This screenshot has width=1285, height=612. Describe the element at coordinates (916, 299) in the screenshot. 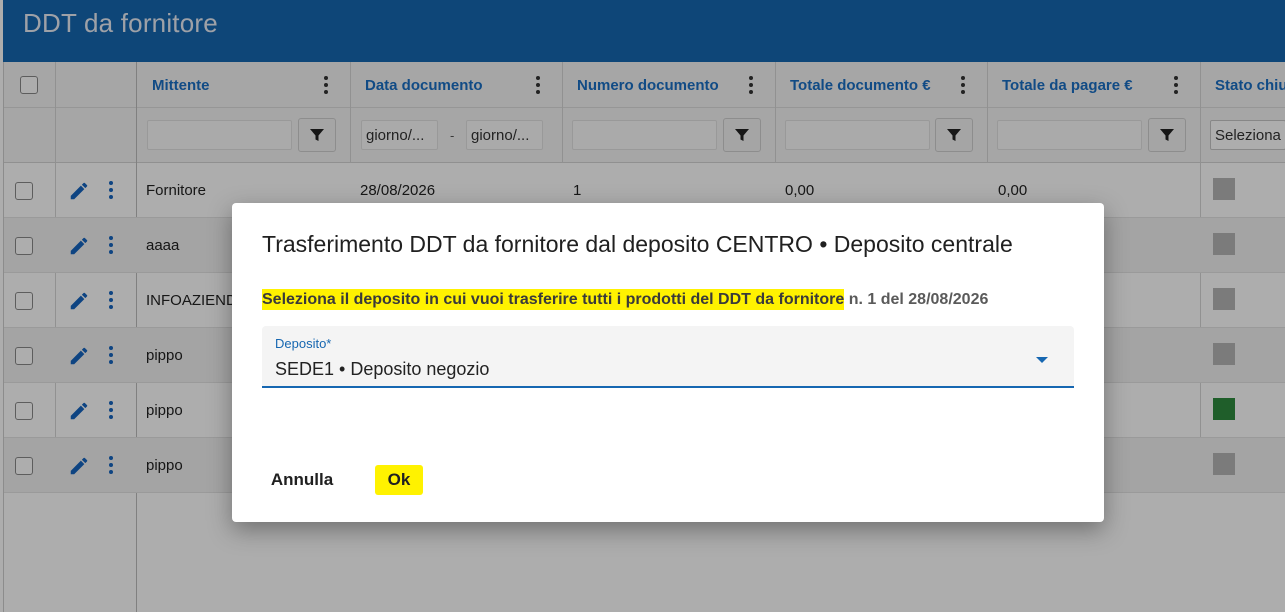

I see `dialog-message-document-ref: n. 1 del 28/08/2026` at that location.